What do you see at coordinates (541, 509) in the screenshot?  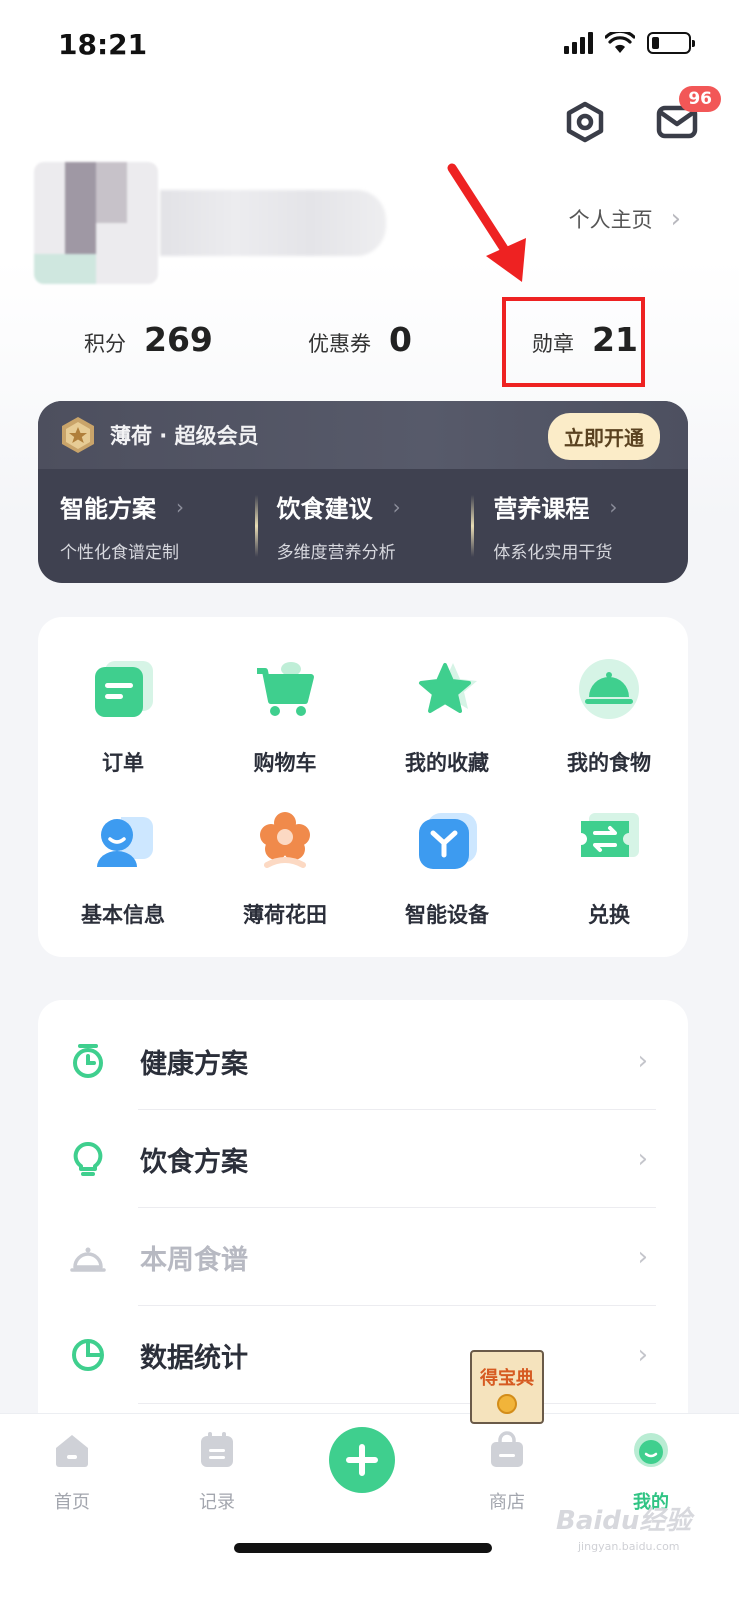 I see `benefit-title: 营养课程` at bounding box center [541, 509].